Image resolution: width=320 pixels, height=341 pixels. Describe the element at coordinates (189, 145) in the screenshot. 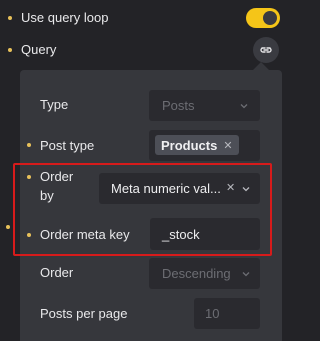

I see `chip-label: Products` at that location.